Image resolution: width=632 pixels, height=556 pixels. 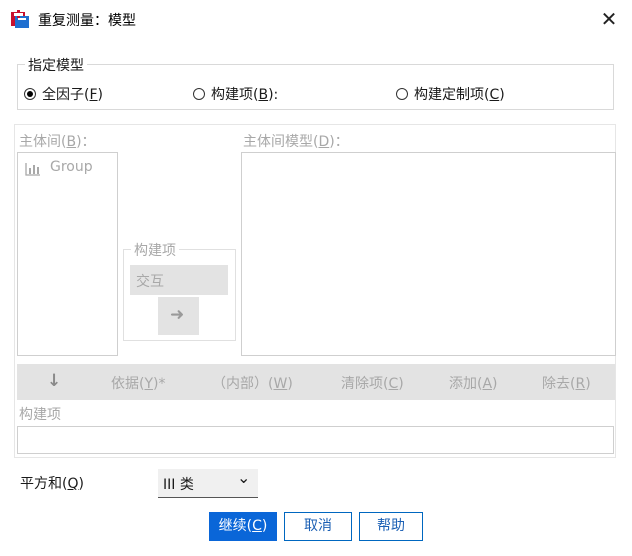 I want to click on add-button: 添加(A), so click(x=473, y=383).